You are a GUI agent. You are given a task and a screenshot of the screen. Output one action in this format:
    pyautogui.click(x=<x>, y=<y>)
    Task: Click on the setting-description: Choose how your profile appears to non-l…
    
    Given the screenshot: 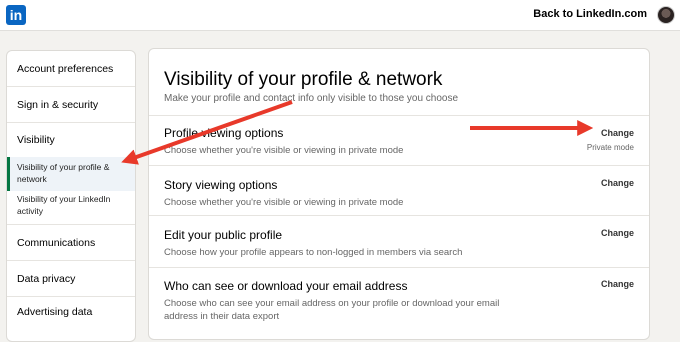 What is the action you would take?
    pyautogui.click(x=313, y=252)
    